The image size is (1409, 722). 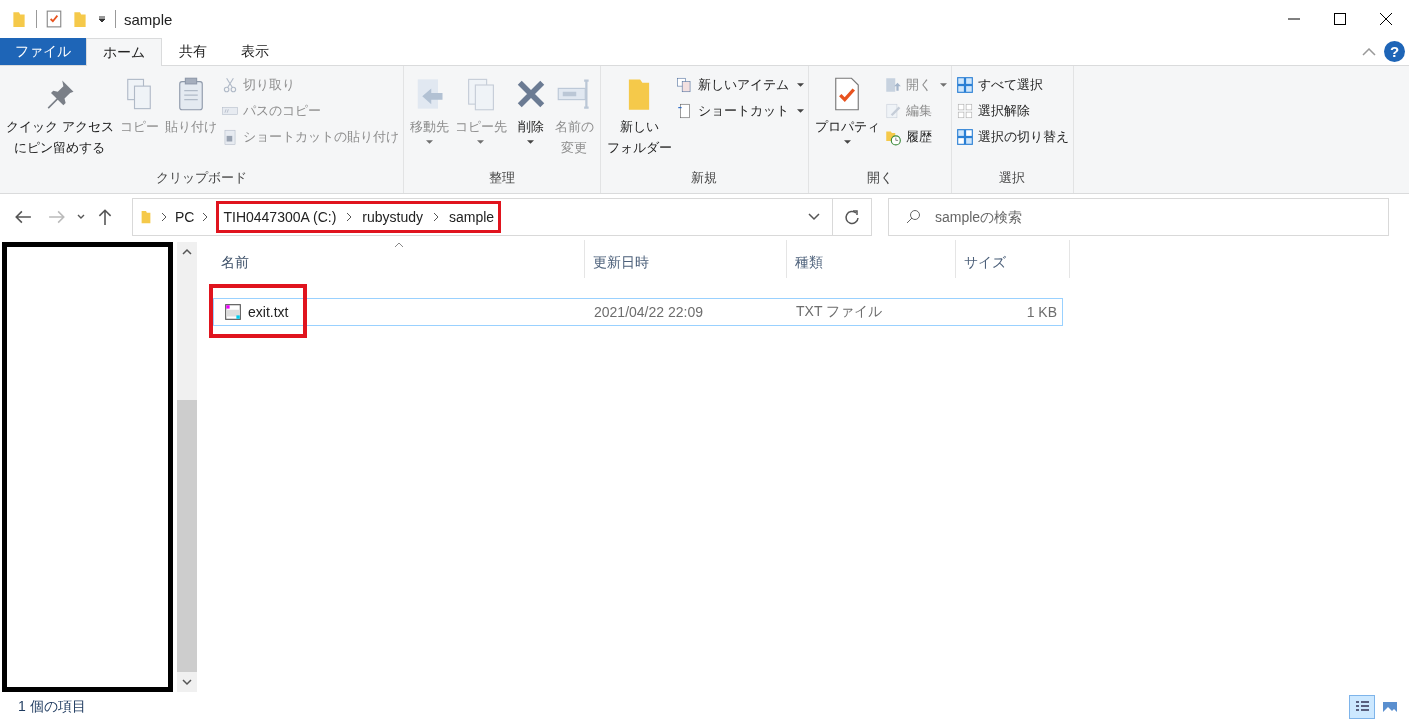 I want to click on column-header: 名前, so click(x=399, y=259).